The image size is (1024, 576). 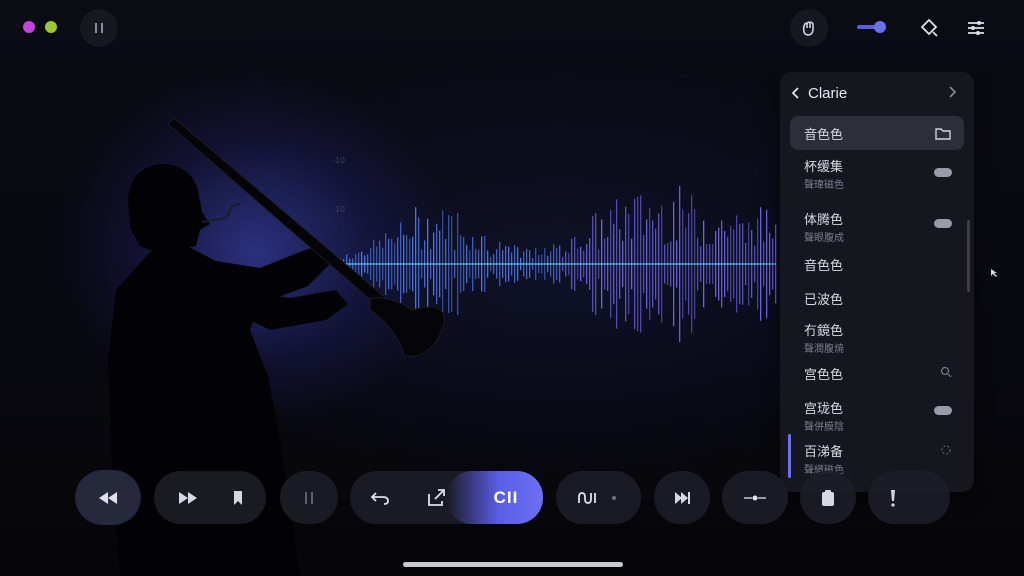 What do you see at coordinates (598, 497) in the screenshot?
I see `loop-button` at bounding box center [598, 497].